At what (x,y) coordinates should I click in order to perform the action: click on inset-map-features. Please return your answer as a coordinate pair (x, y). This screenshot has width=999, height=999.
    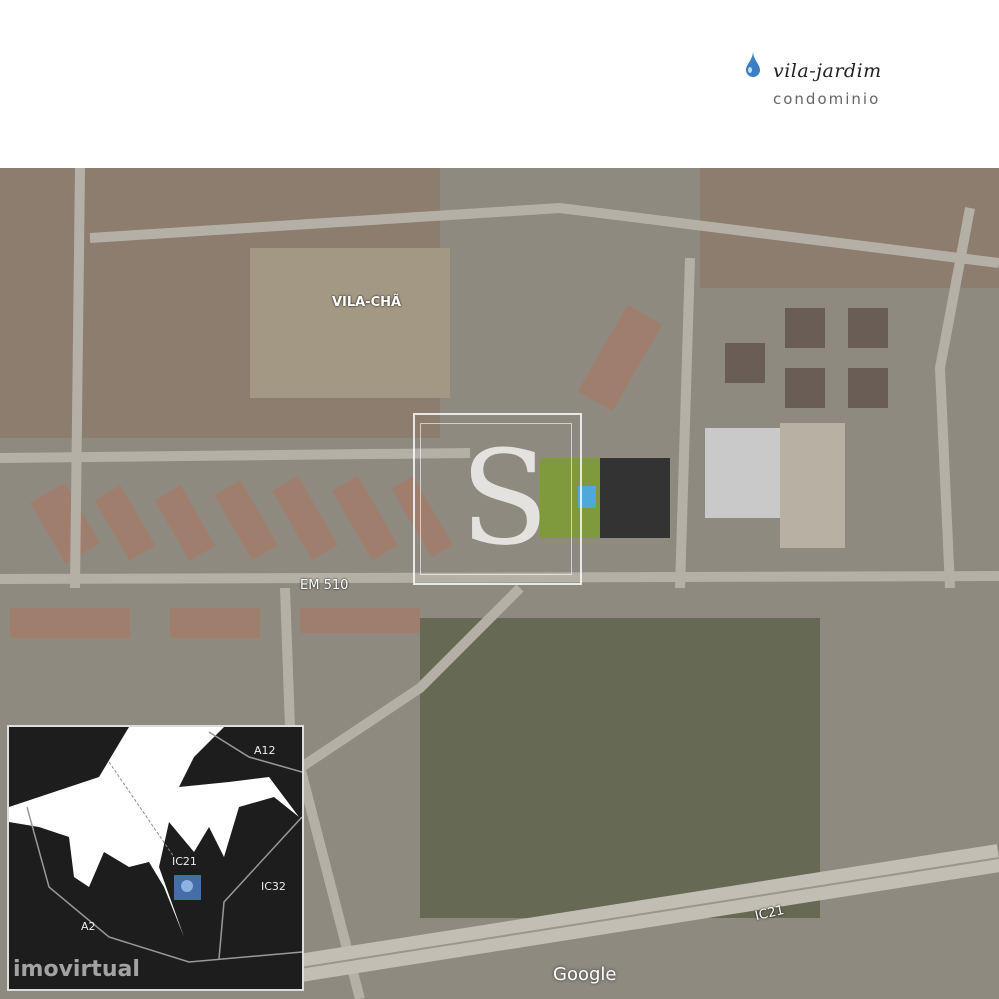
    Looking at the image, I should click on (155, 858).